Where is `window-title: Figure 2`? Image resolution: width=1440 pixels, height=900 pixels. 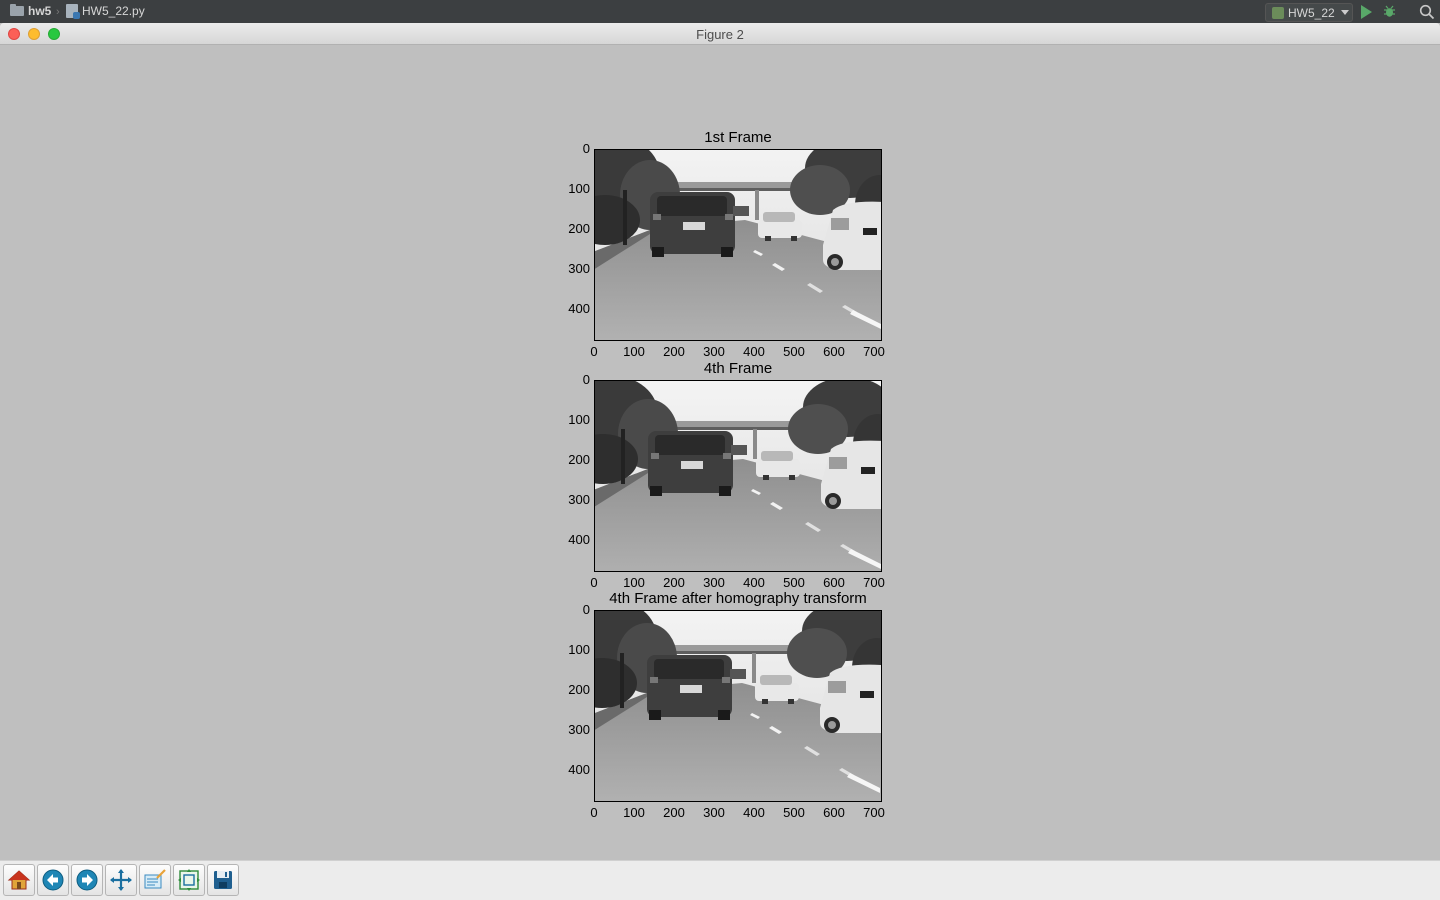 window-title: Figure 2 is located at coordinates (720, 34).